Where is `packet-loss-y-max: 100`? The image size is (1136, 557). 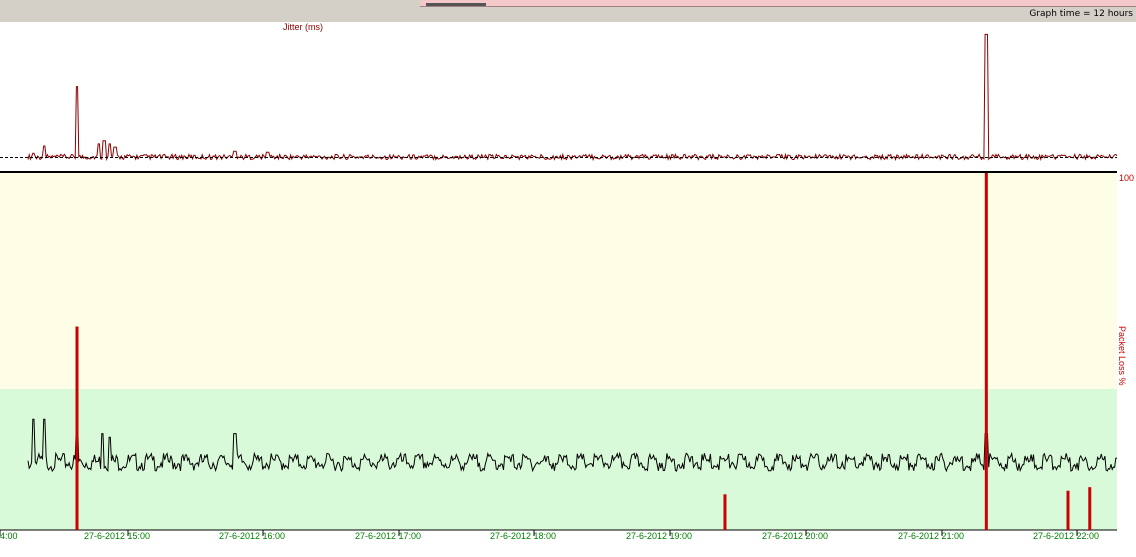 packet-loss-y-max: 100 is located at coordinates (1126, 178).